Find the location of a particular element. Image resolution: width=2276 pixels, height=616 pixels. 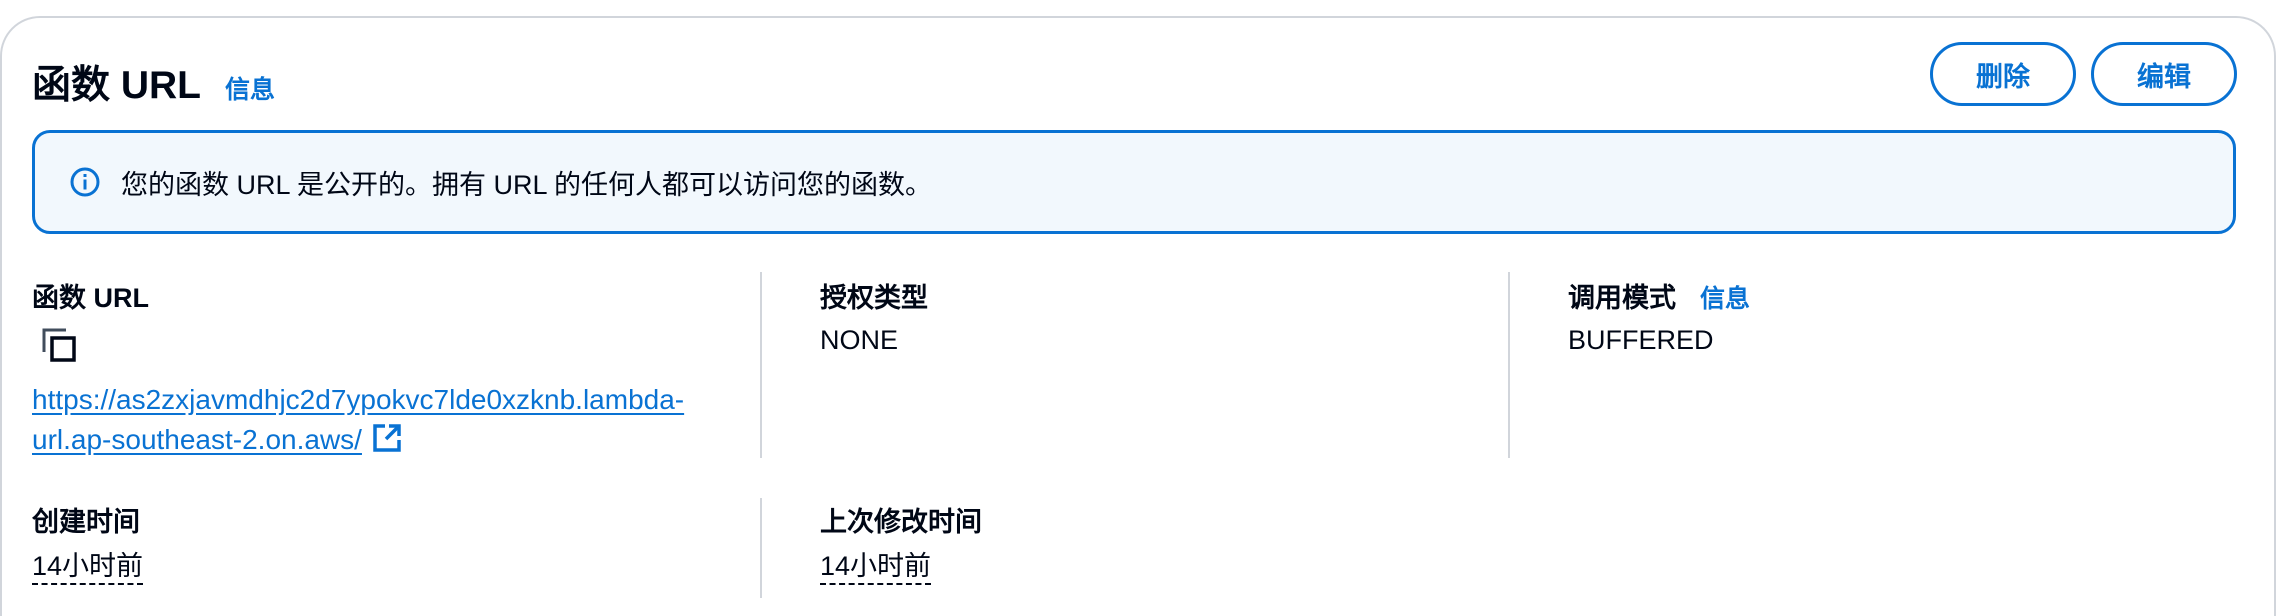

auth-type-value: NONE is located at coordinates (859, 340).